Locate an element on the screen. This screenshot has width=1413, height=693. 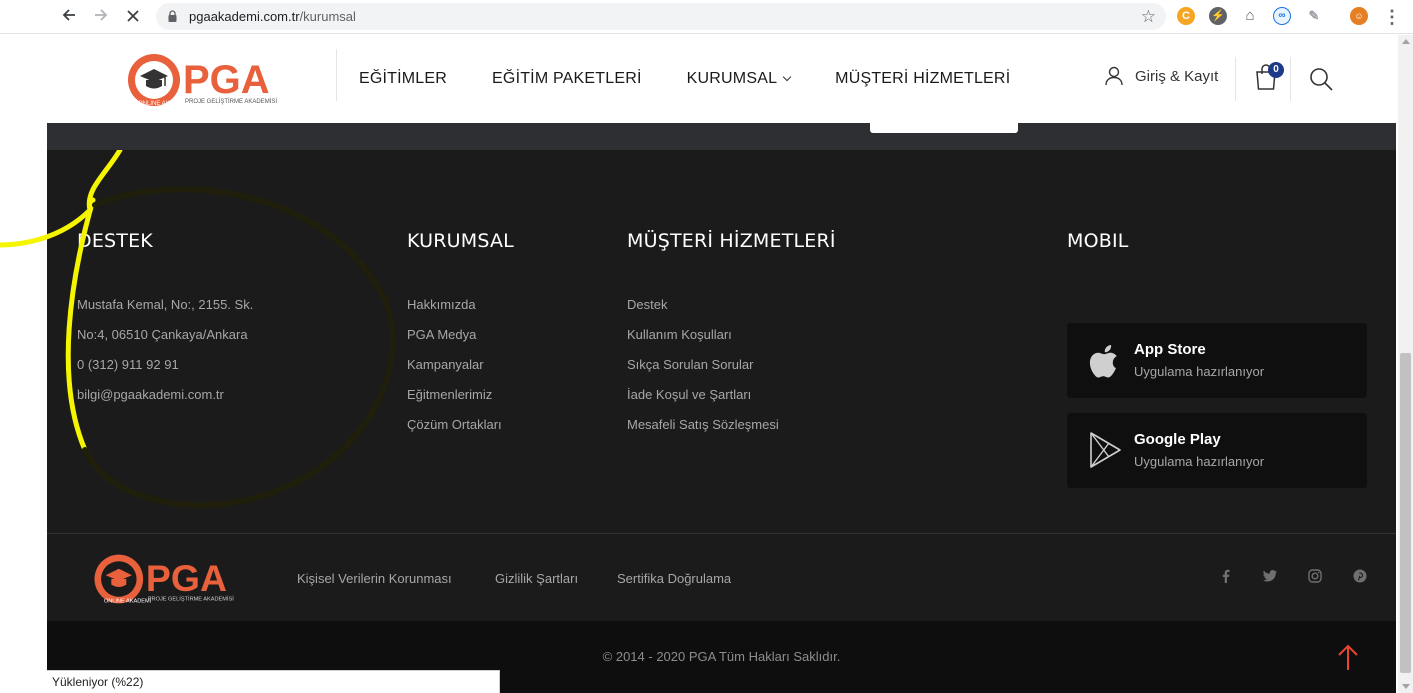
footer-link-mesafeli-satis: Mesafeli Satış Sözleşmesi is located at coordinates (731, 425).